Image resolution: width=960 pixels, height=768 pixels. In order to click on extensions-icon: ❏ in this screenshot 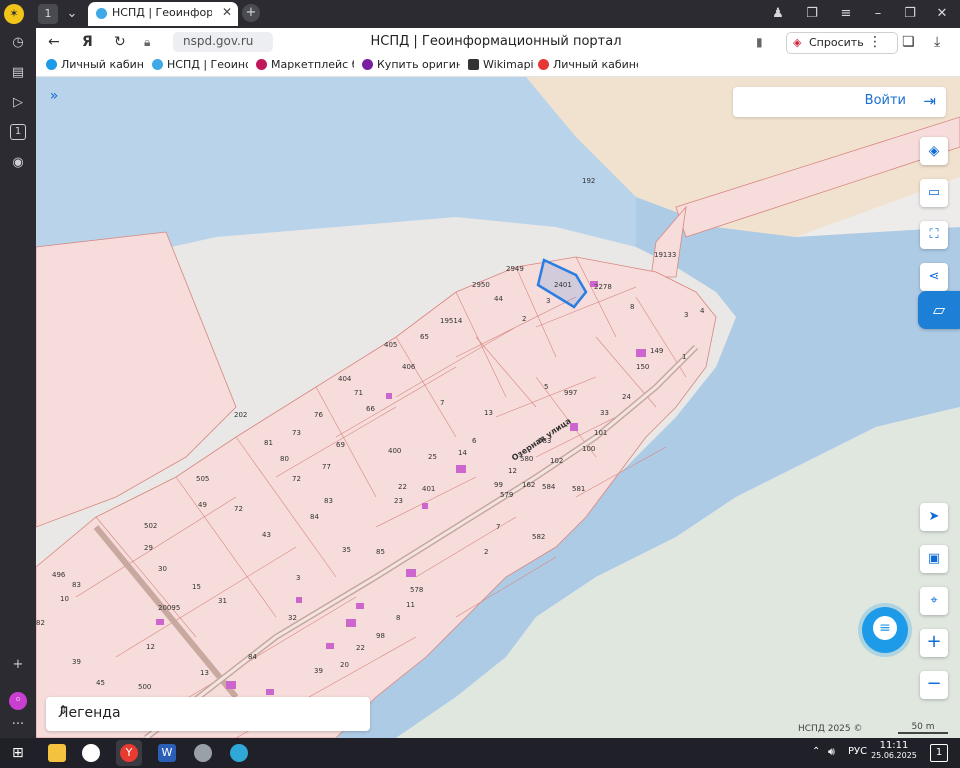, I will do `click(908, 42)`.